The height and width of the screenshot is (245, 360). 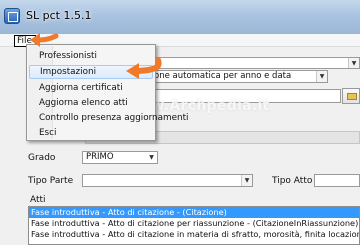 What do you see at coordinates (91, 72) in the screenshot?
I see `menu-item-impostazioni: Impostazioni` at bounding box center [91, 72].